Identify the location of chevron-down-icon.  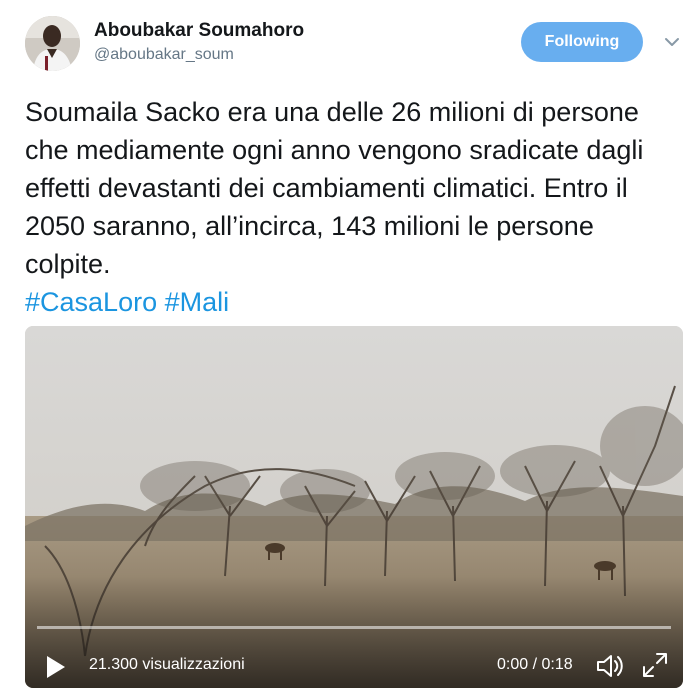
(672, 42).